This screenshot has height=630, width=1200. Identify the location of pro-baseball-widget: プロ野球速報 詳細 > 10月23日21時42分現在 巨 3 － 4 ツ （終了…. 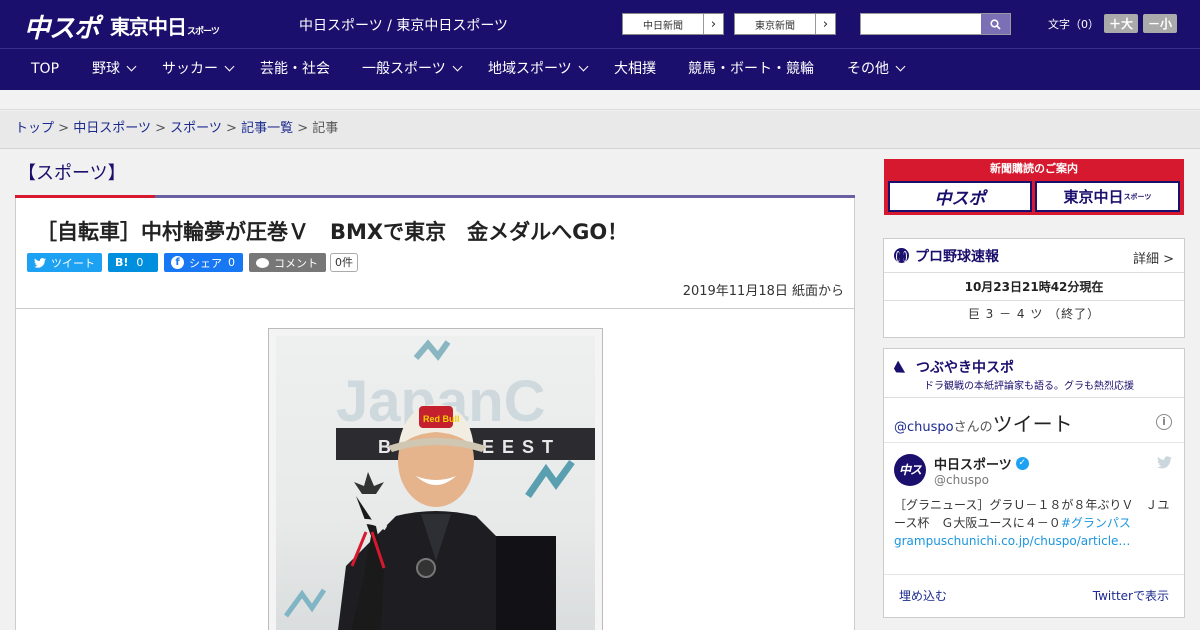
(1034, 288).